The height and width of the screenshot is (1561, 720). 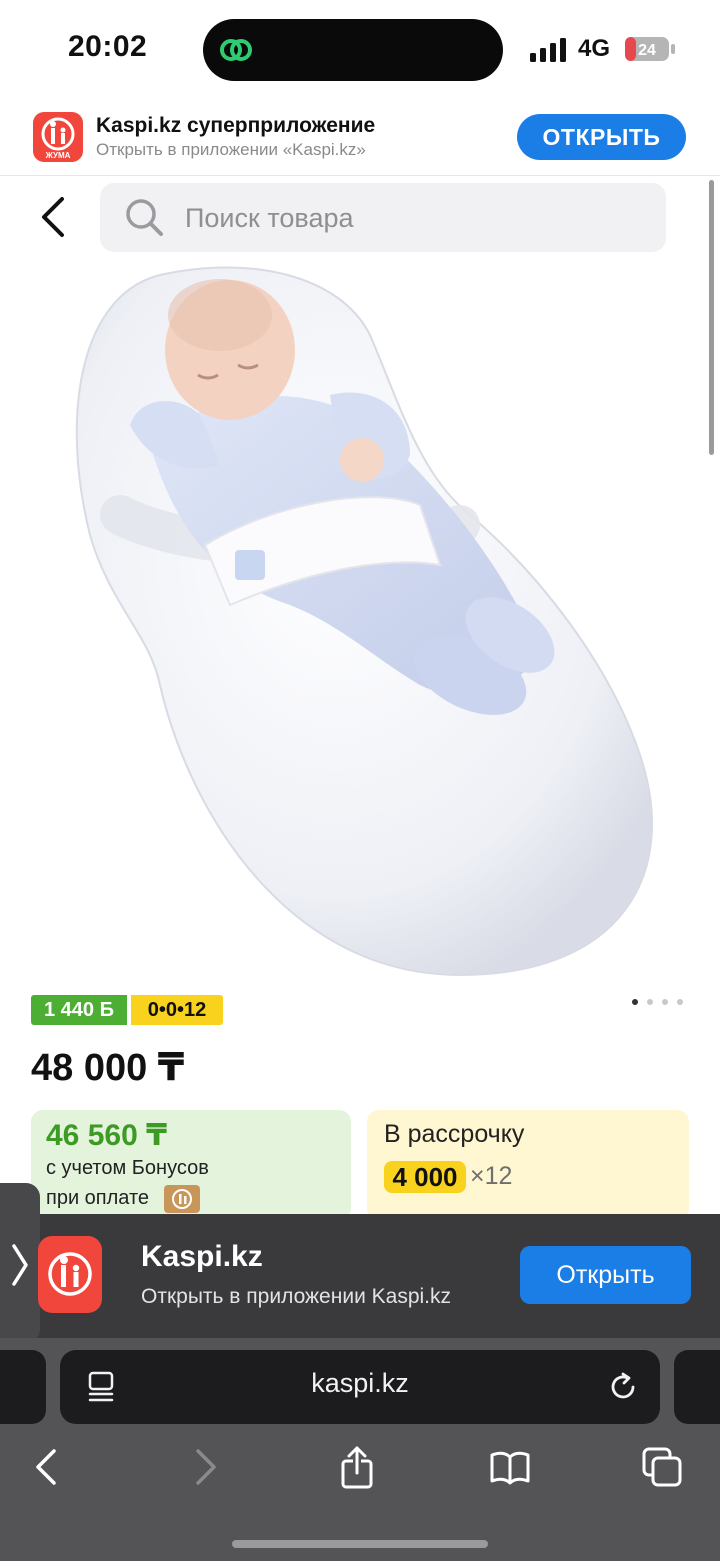 I want to click on bonus-note-line2: при оплате, so click(x=98, y=1198).